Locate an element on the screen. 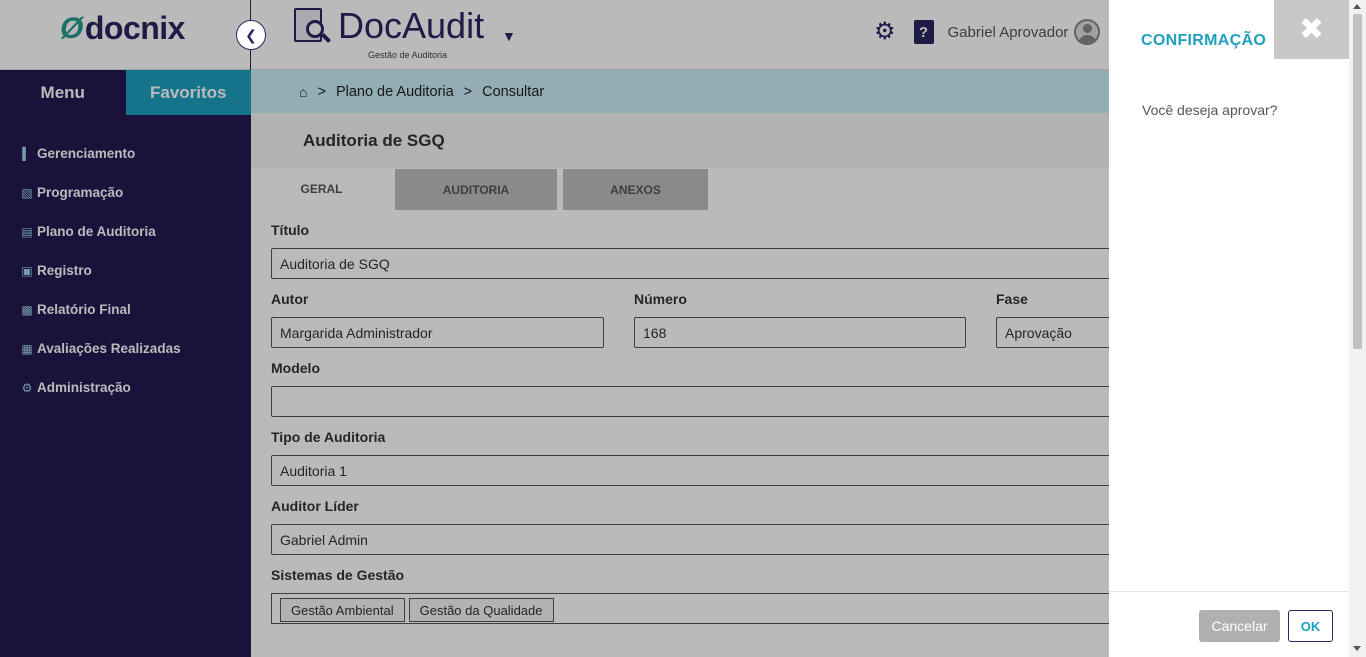 Image resolution: width=1366 pixels, height=657 pixels. dialog-footer: Cancelar OK is located at coordinates (1229, 624).